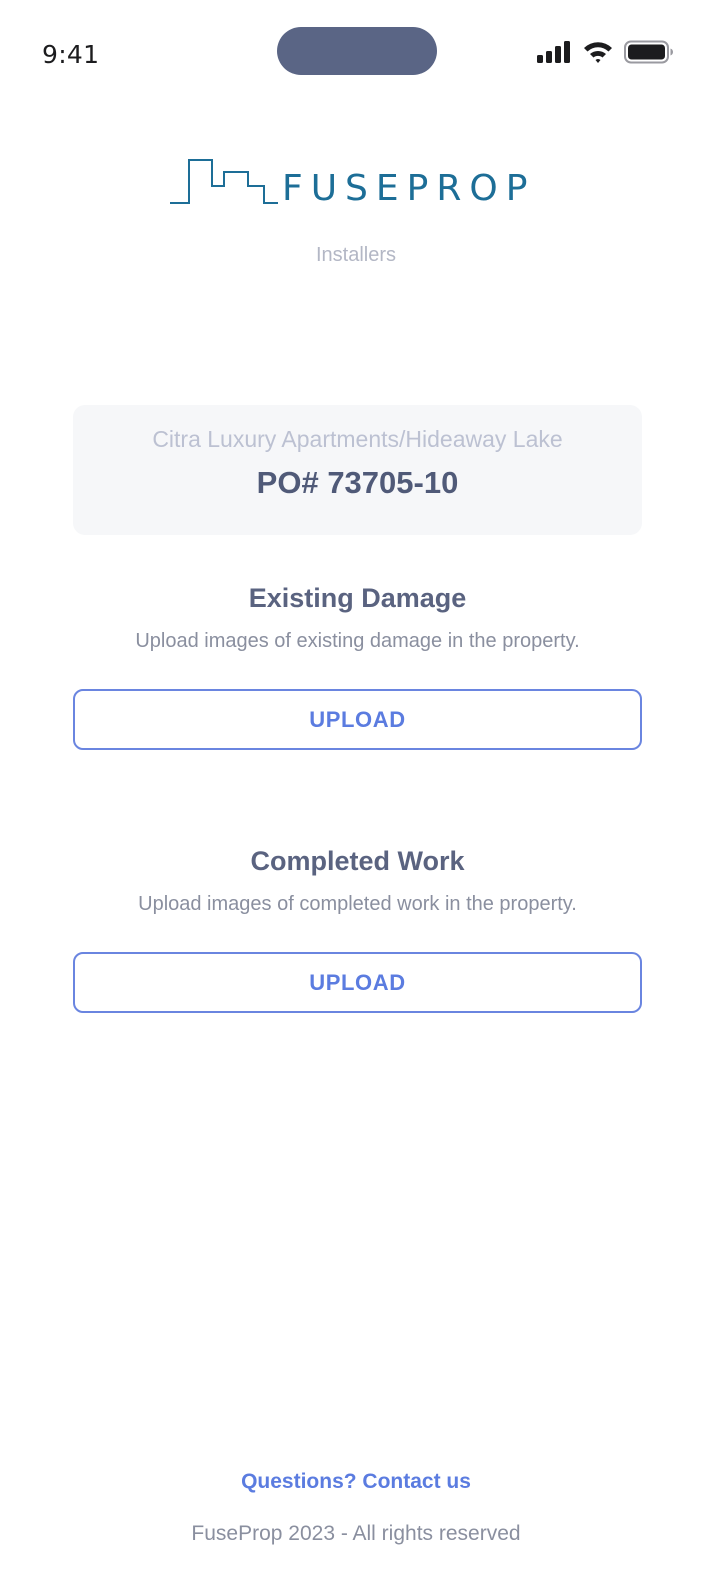 The height and width of the screenshot is (1592, 712). Describe the element at coordinates (356, 255) in the screenshot. I see `app-subtitle: Installers` at that location.